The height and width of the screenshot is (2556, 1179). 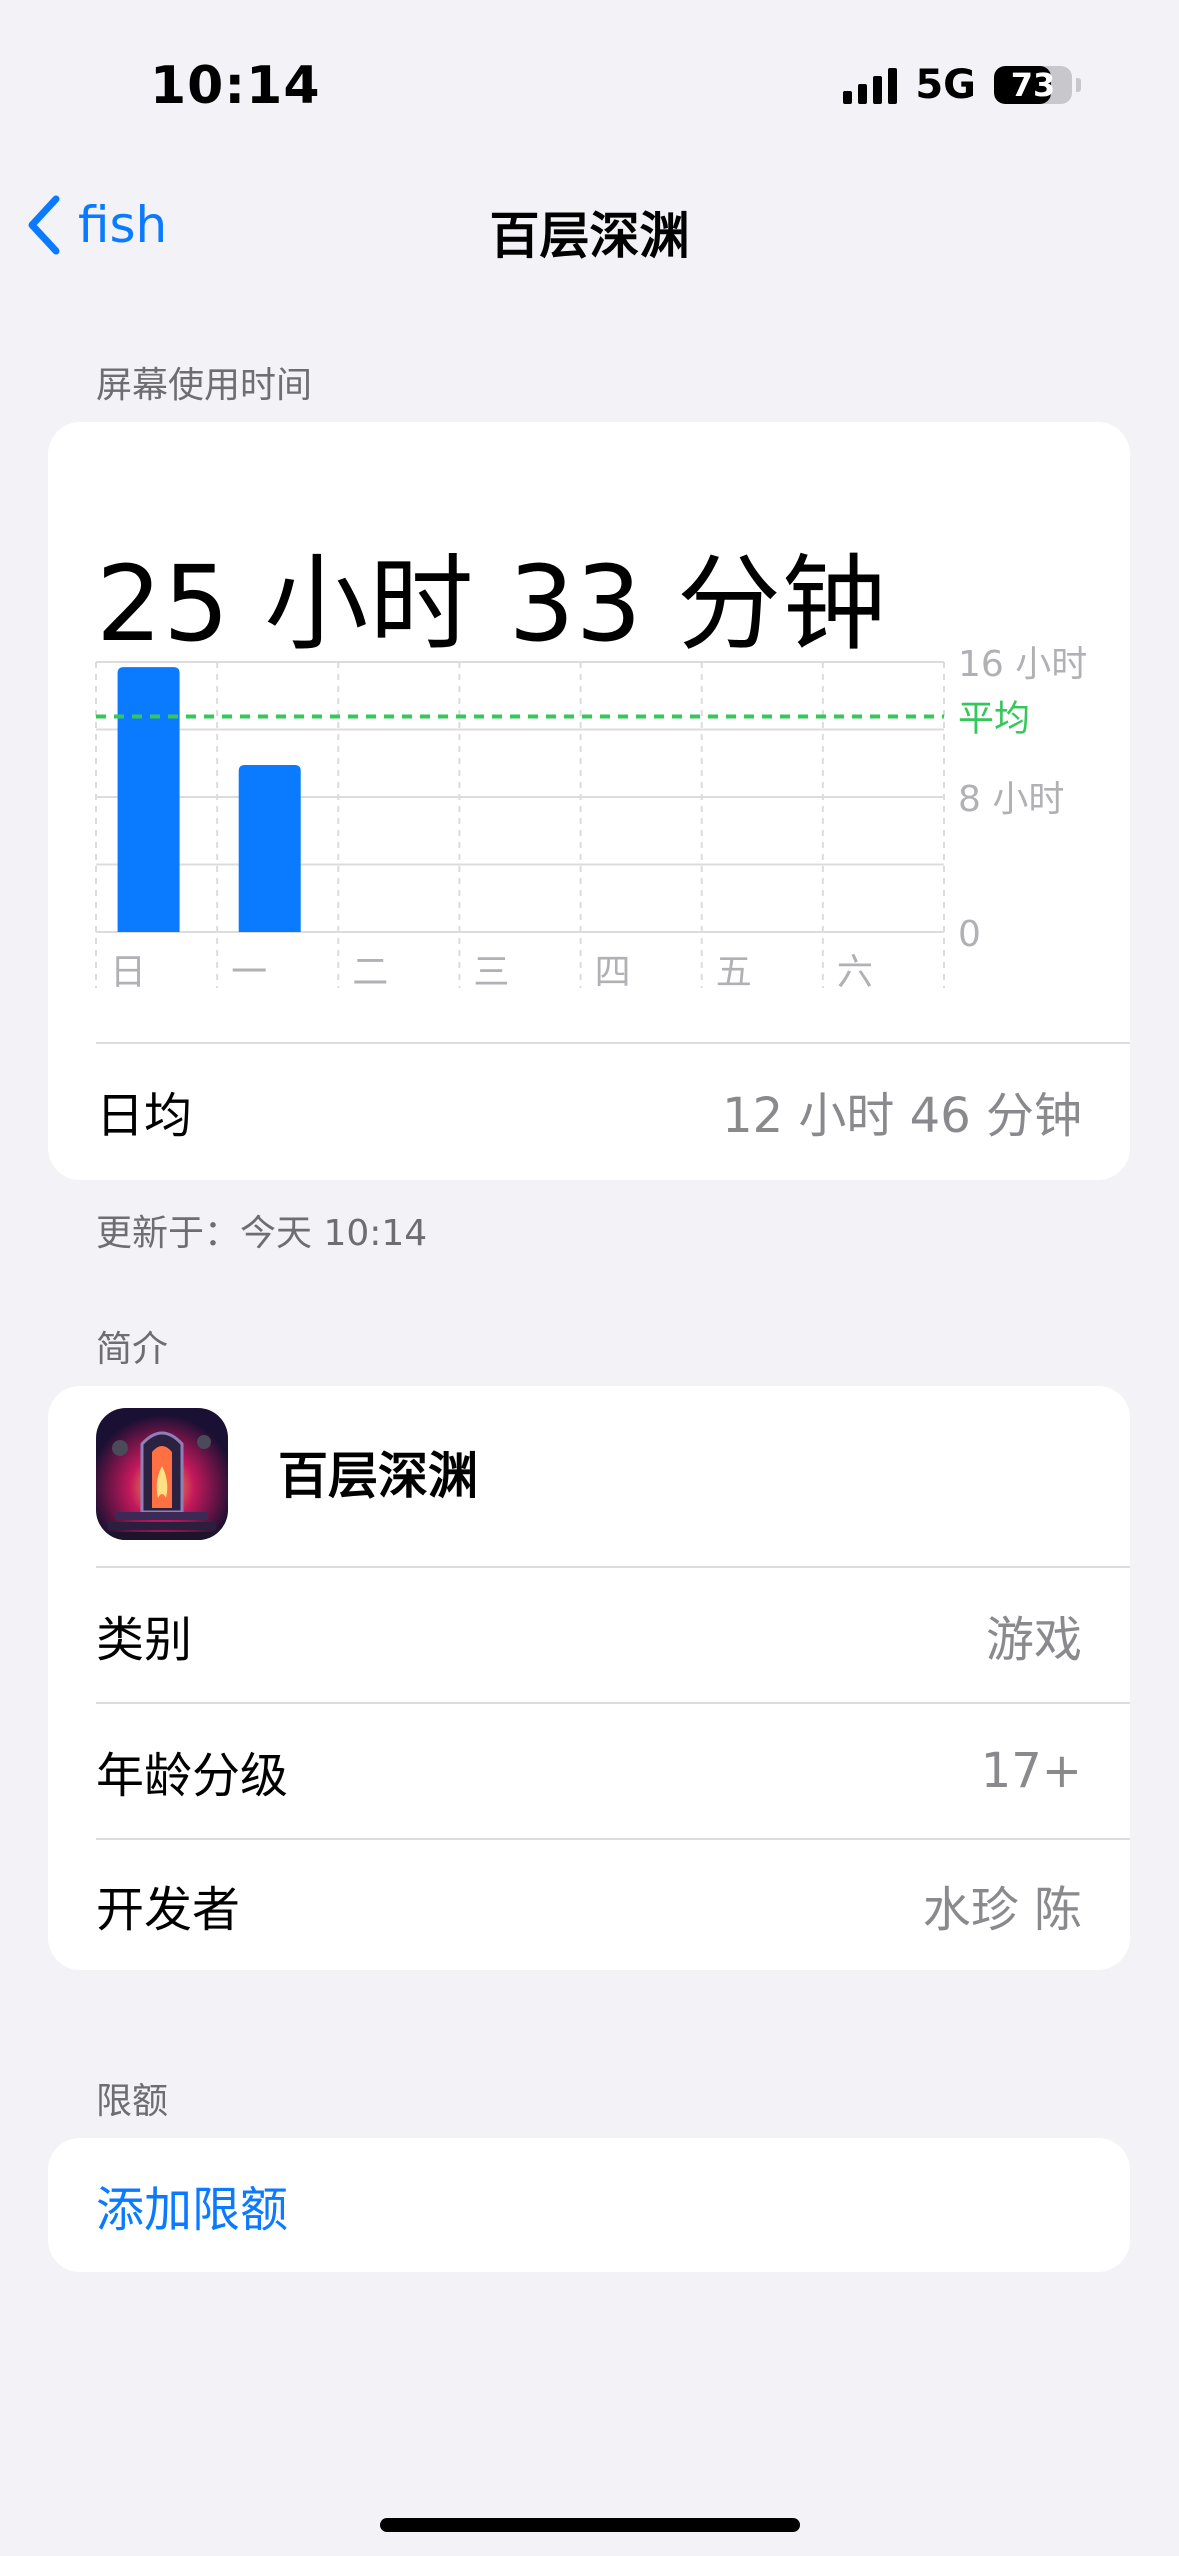 What do you see at coordinates (613, 1771) in the screenshot?
I see `age-rating-row: 年龄分级 17+` at bounding box center [613, 1771].